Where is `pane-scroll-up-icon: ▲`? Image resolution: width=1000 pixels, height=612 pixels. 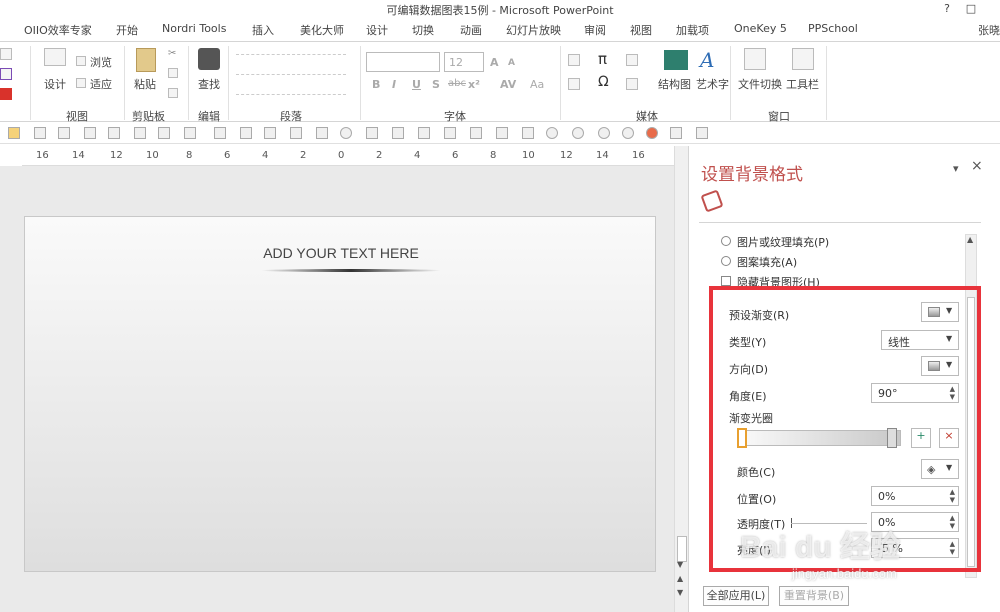 pane-scroll-up-icon: ▲ is located at coordinates (970, 239).